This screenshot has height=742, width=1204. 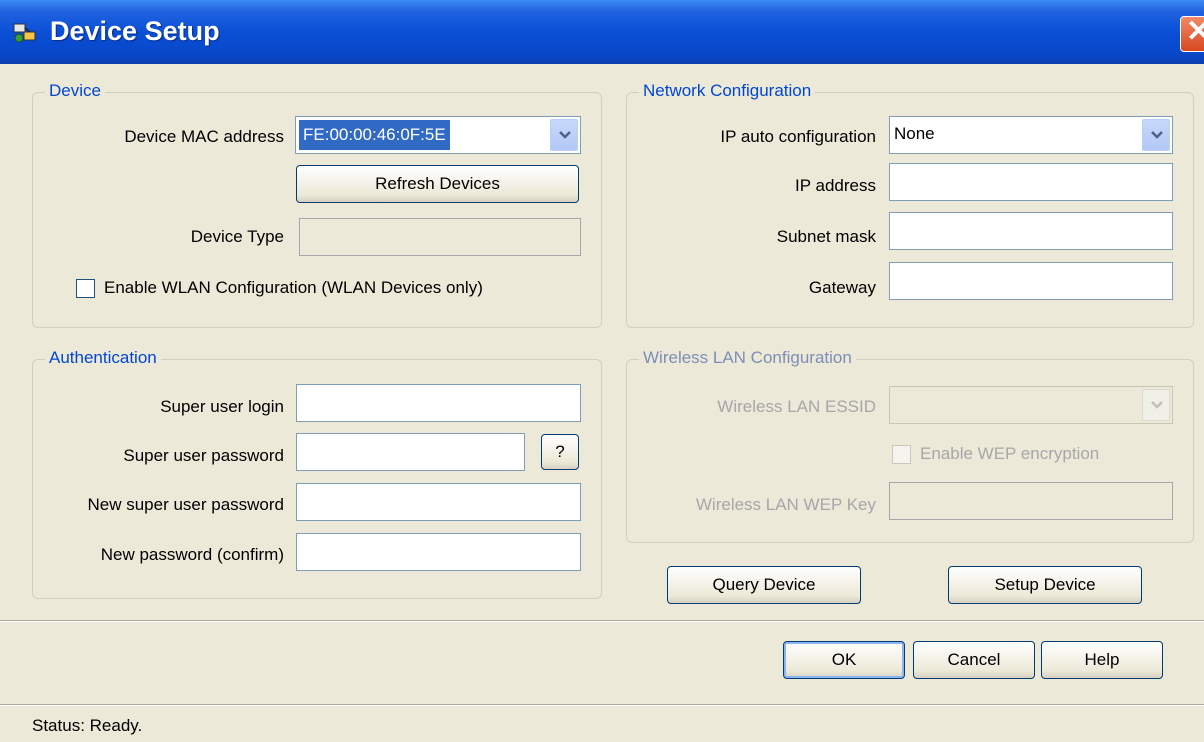 What do you see at coordinates (602, 32) in the screenshot?
I see `title-bar: Device Setup ✕` at bounding box center [602, 32].